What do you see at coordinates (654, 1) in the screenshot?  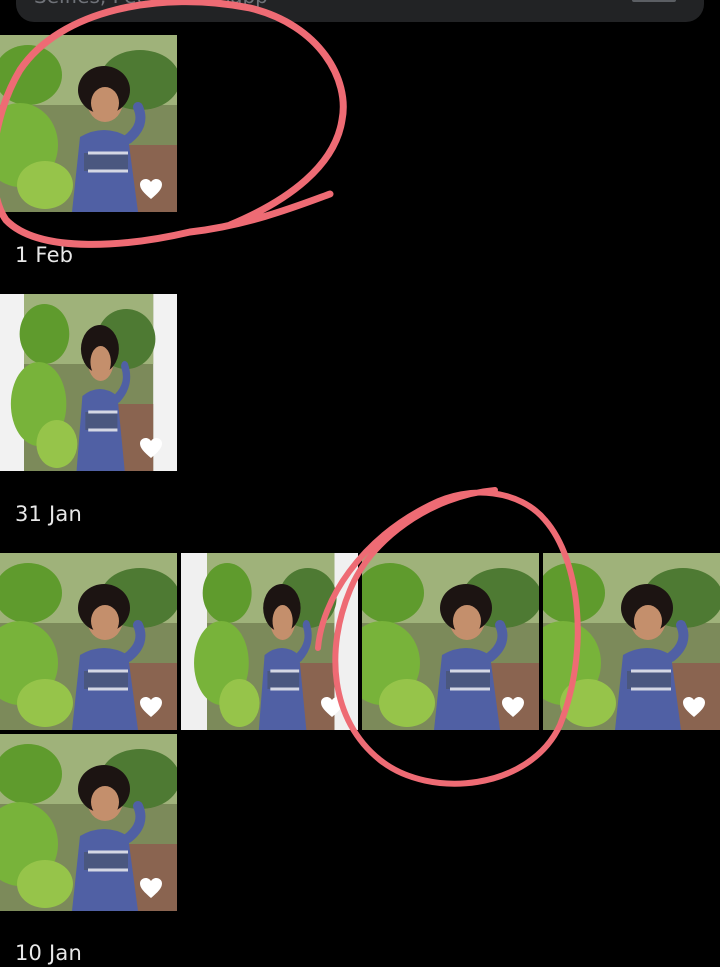 I see `search-handle` at bounding box center [654, 1].